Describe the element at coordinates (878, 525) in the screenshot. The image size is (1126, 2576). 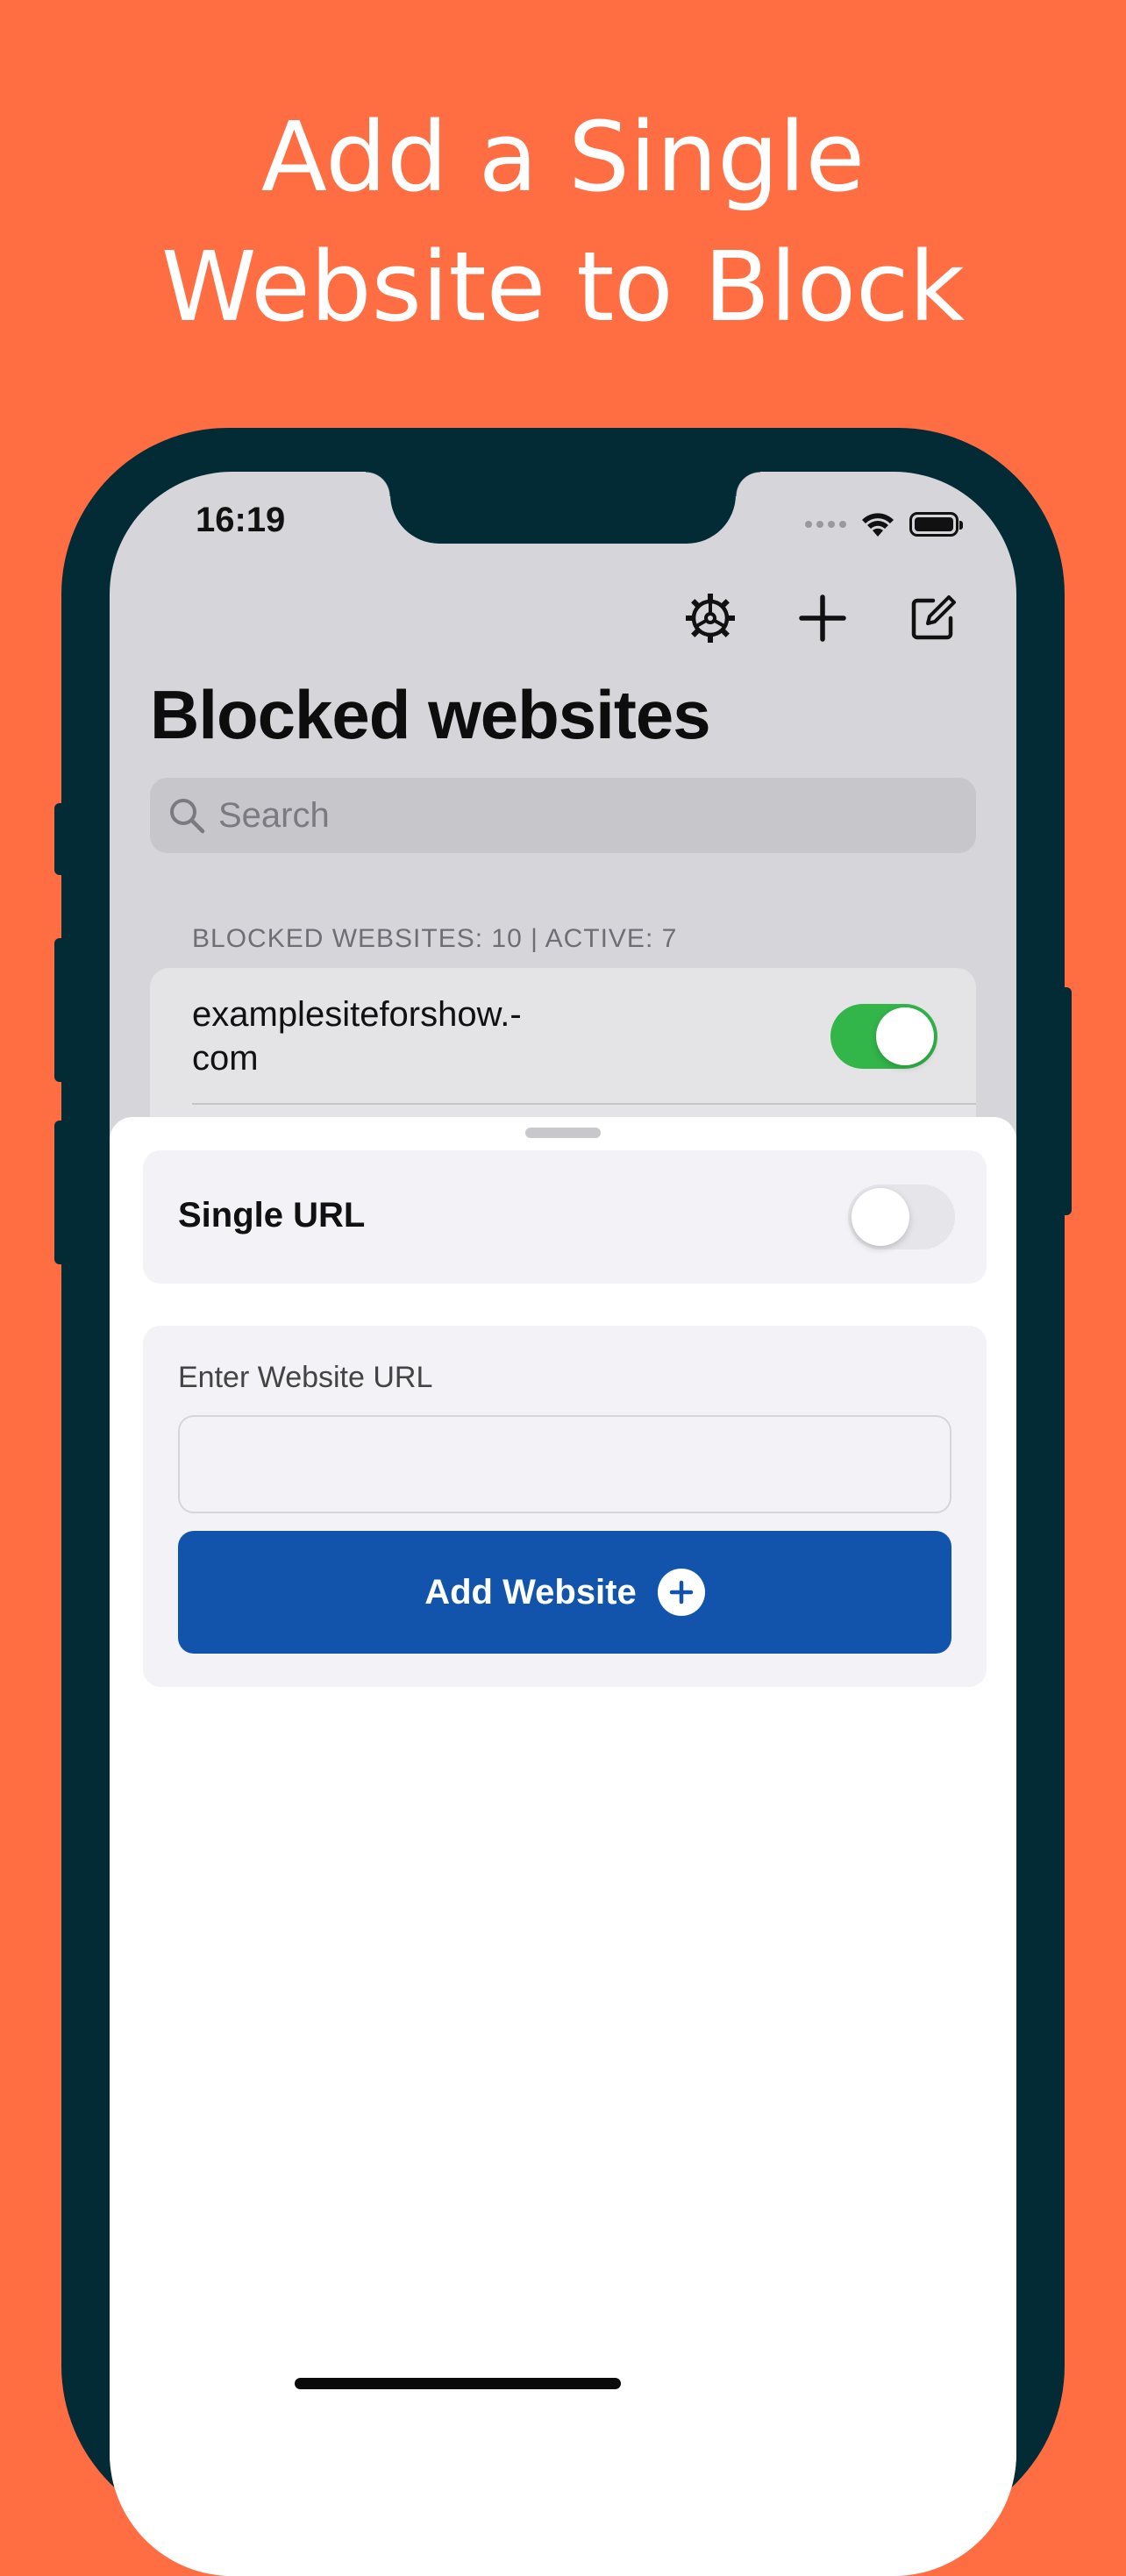
I see `wifi-icon` at that location.